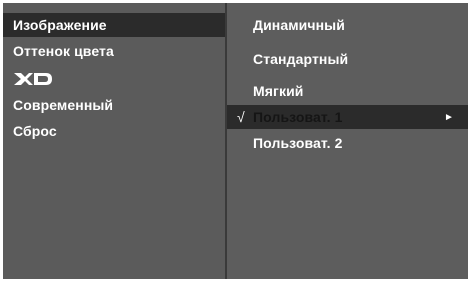 The width and height of the screenshot is (471, 282). I want to click on submenu-item-label: Пользоват. 2, so click(298, 143).